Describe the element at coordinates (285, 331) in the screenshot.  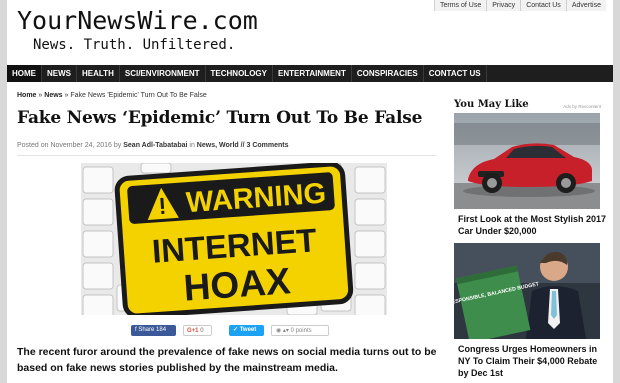
I see `vote-arrows-icon: ▴▾` at that location.